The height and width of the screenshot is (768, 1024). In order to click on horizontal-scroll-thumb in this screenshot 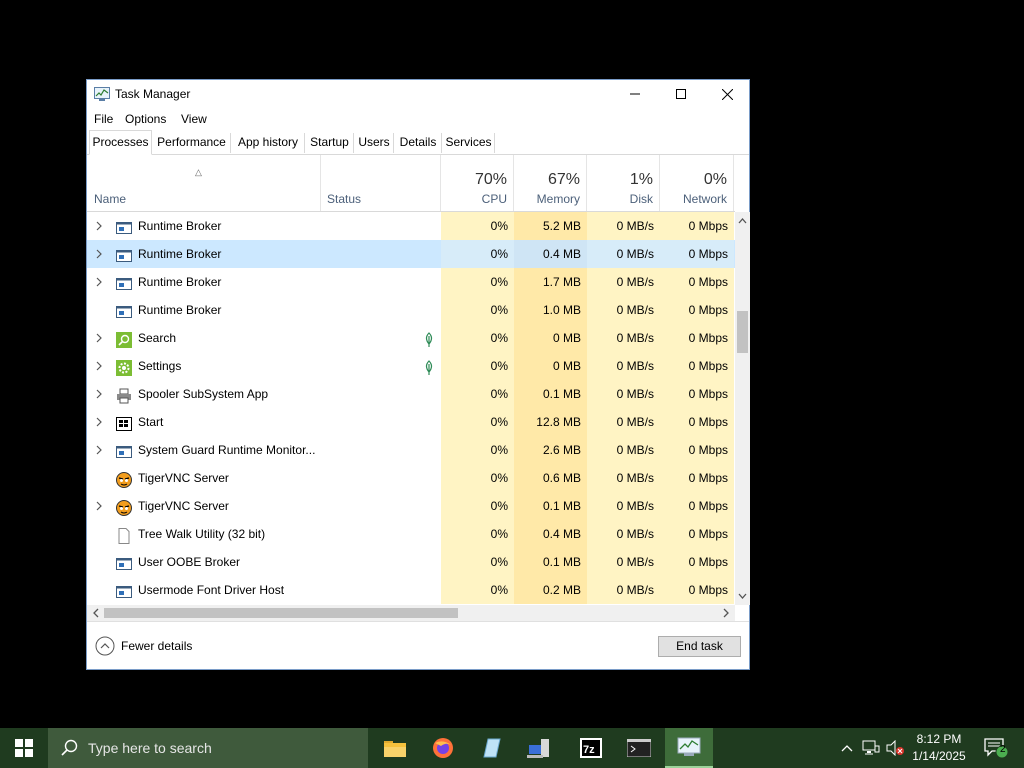, I will do `click(281, 613)`.